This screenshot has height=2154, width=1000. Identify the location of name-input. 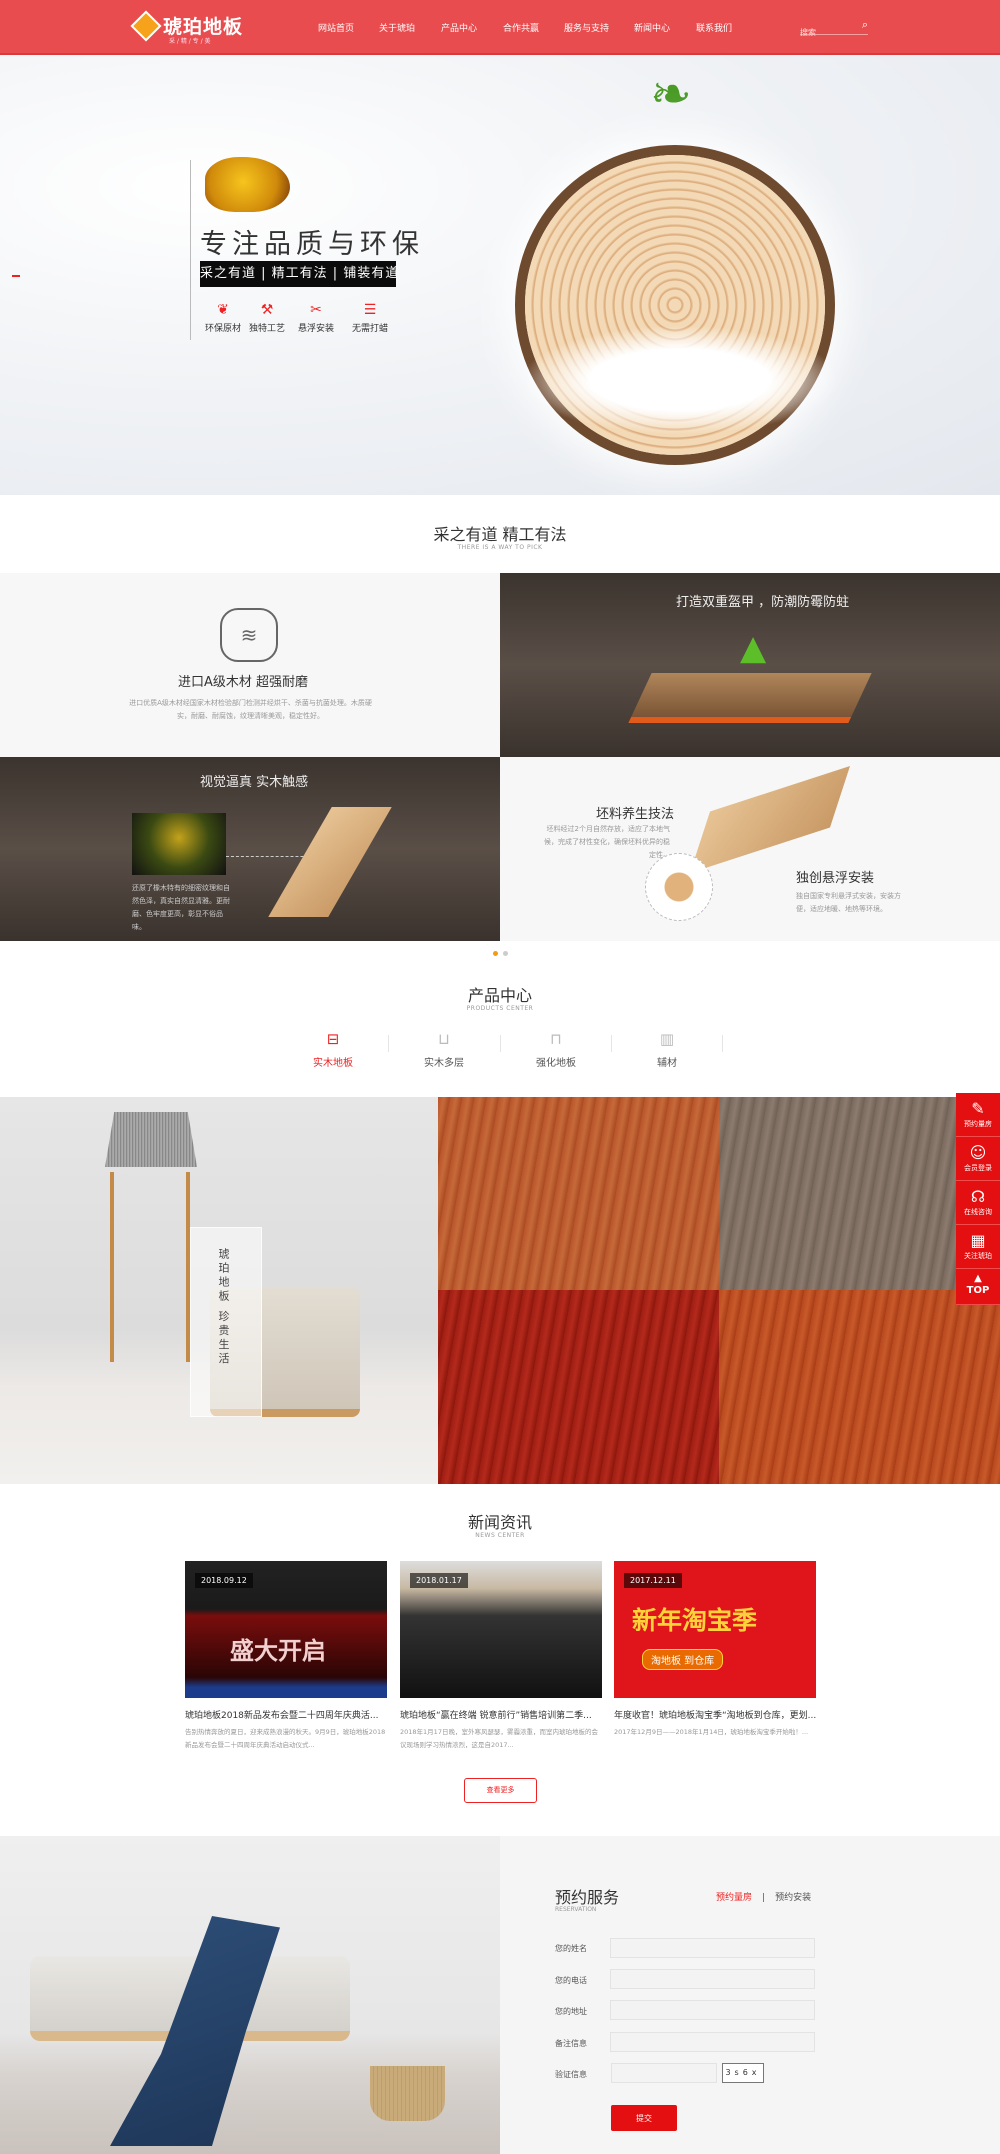
(712, 1948).